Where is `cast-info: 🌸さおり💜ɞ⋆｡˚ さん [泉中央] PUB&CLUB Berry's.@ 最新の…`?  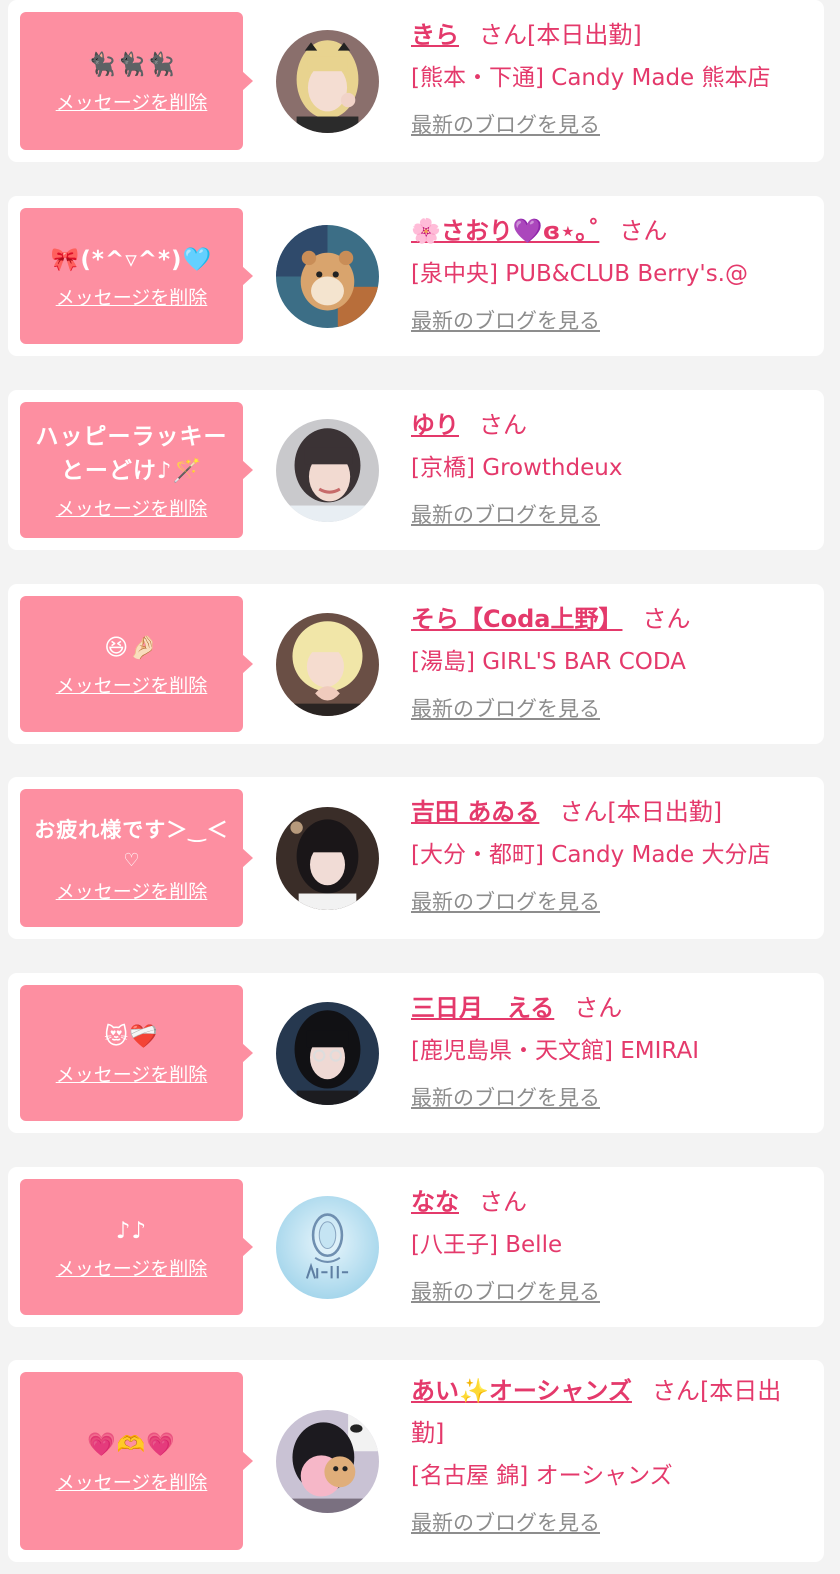 cast-info: 🌸さおり💜ɞ⋆｡˚ さん [泉中央] PUB&CLUB Berry's.@ 最新の… is located at coordinates (611, 273).